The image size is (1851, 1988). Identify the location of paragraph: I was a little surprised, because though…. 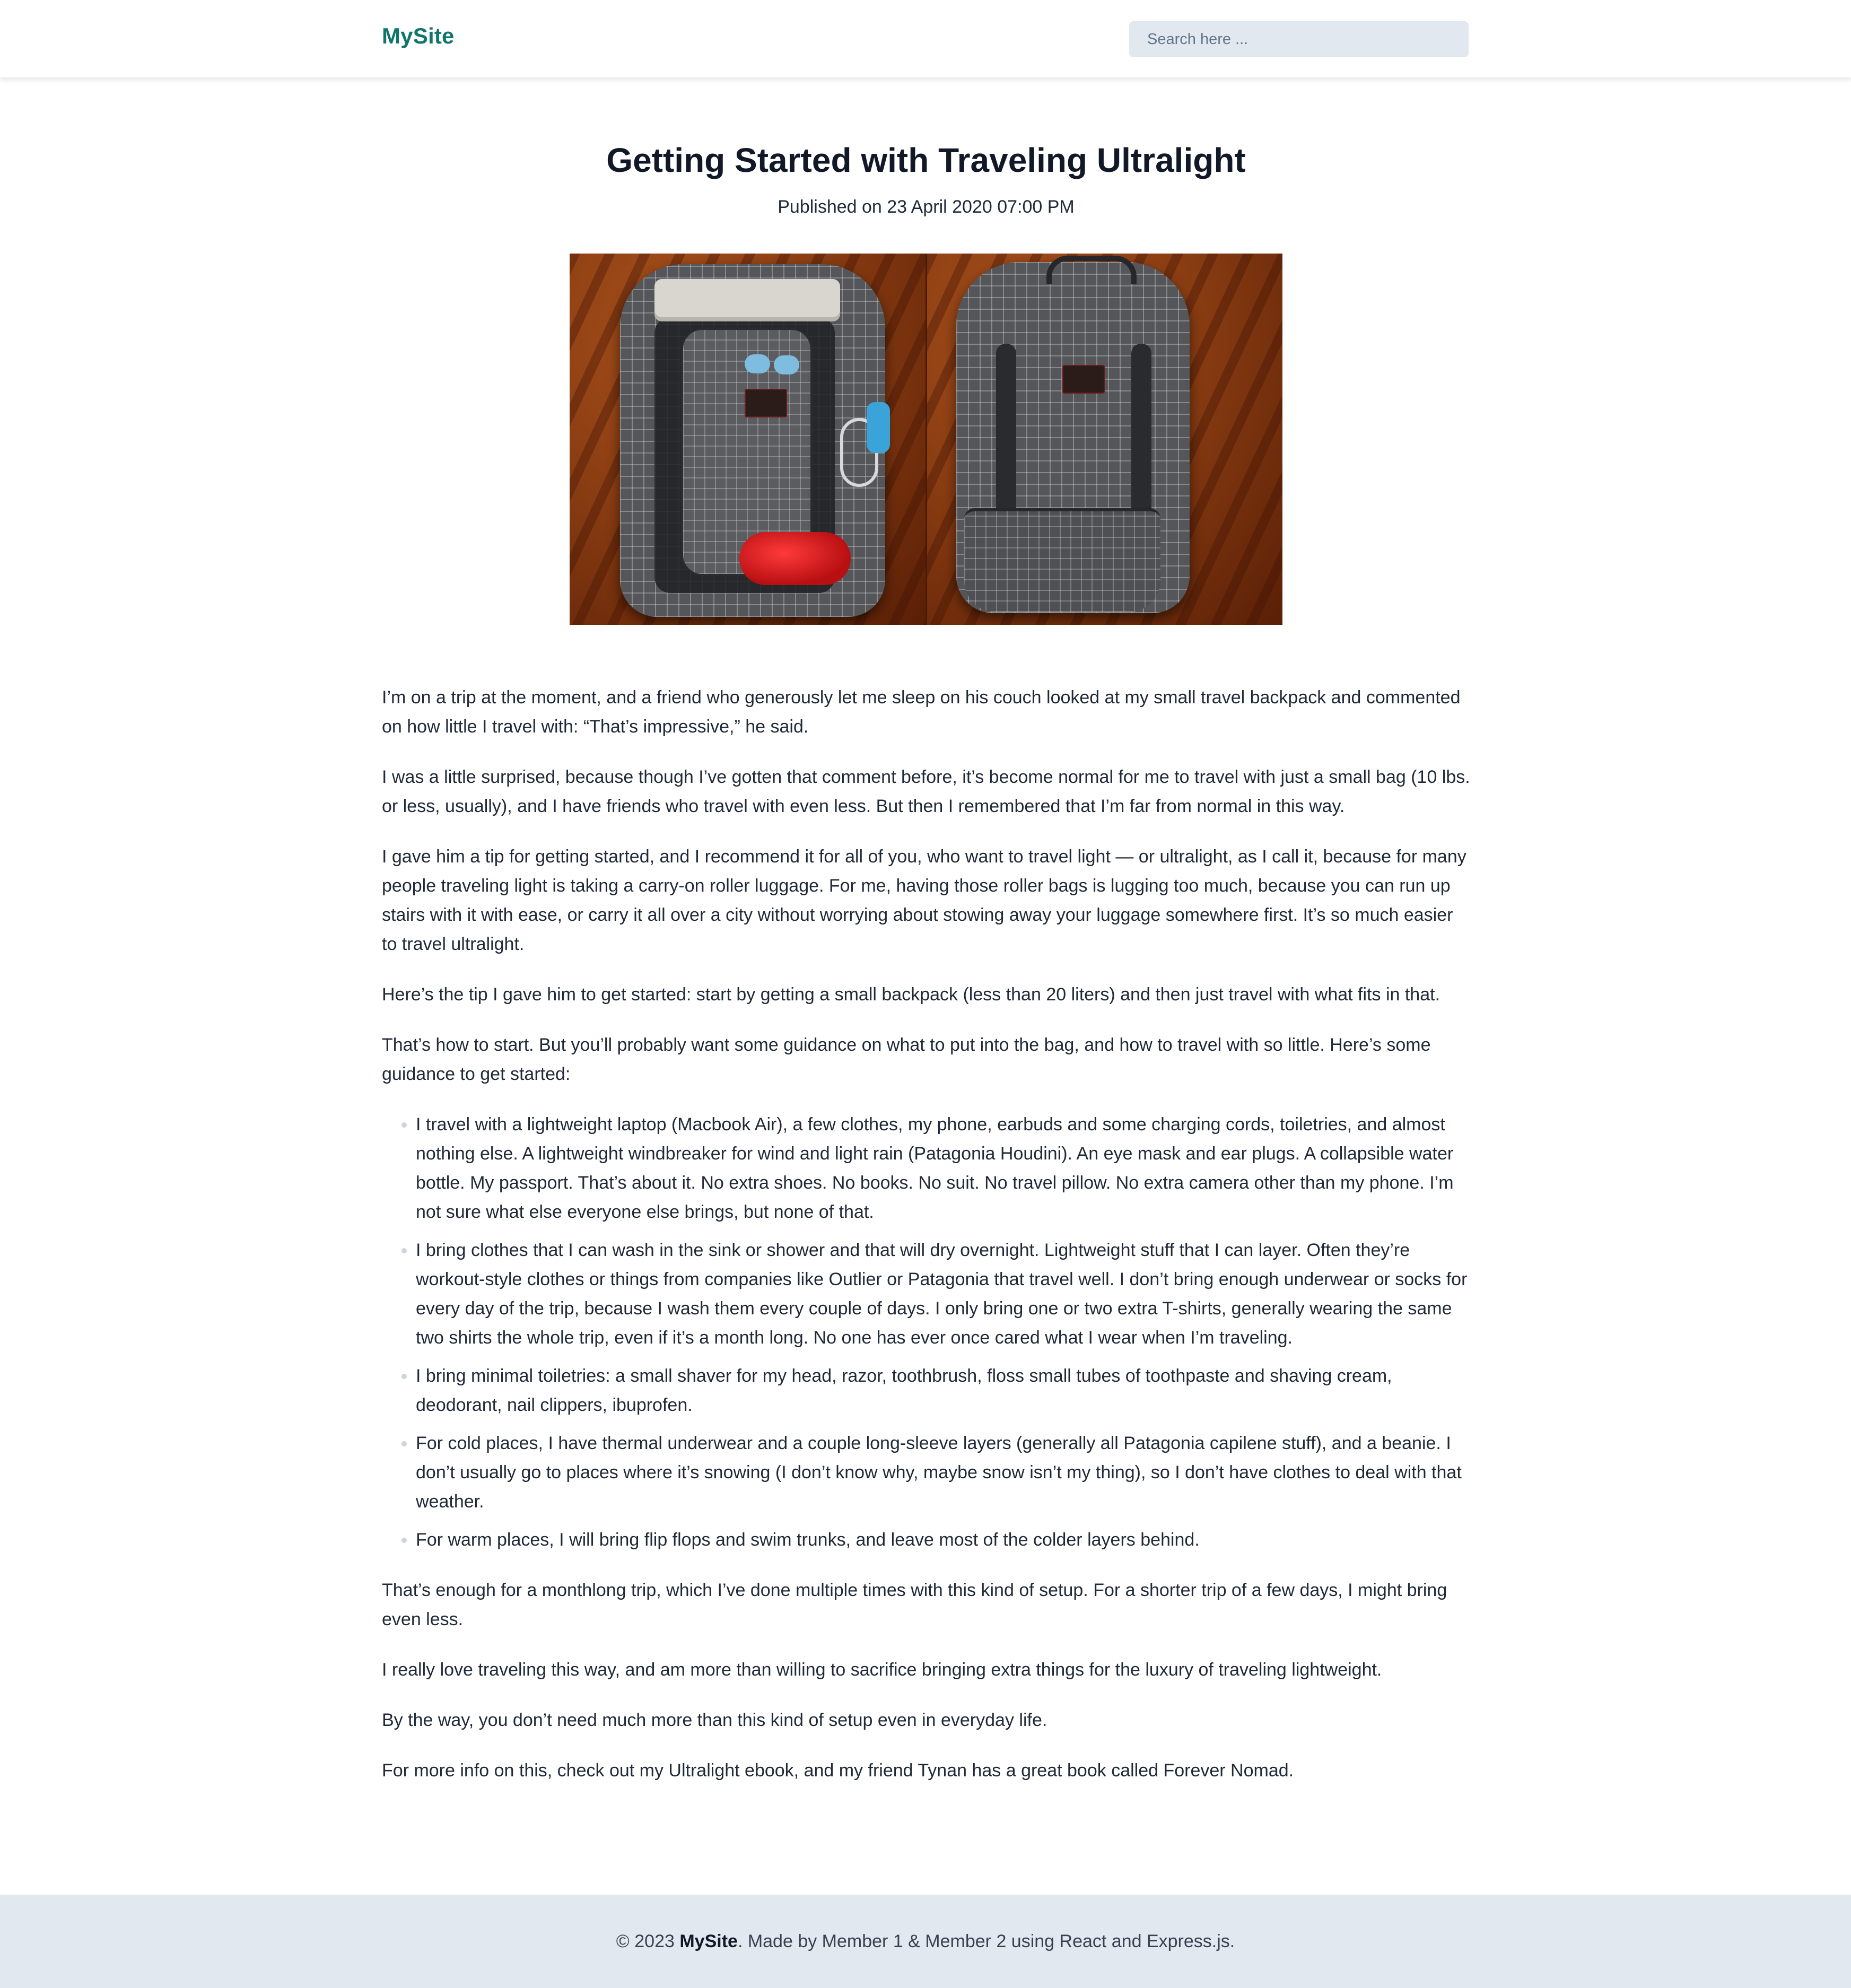
(926, 791).